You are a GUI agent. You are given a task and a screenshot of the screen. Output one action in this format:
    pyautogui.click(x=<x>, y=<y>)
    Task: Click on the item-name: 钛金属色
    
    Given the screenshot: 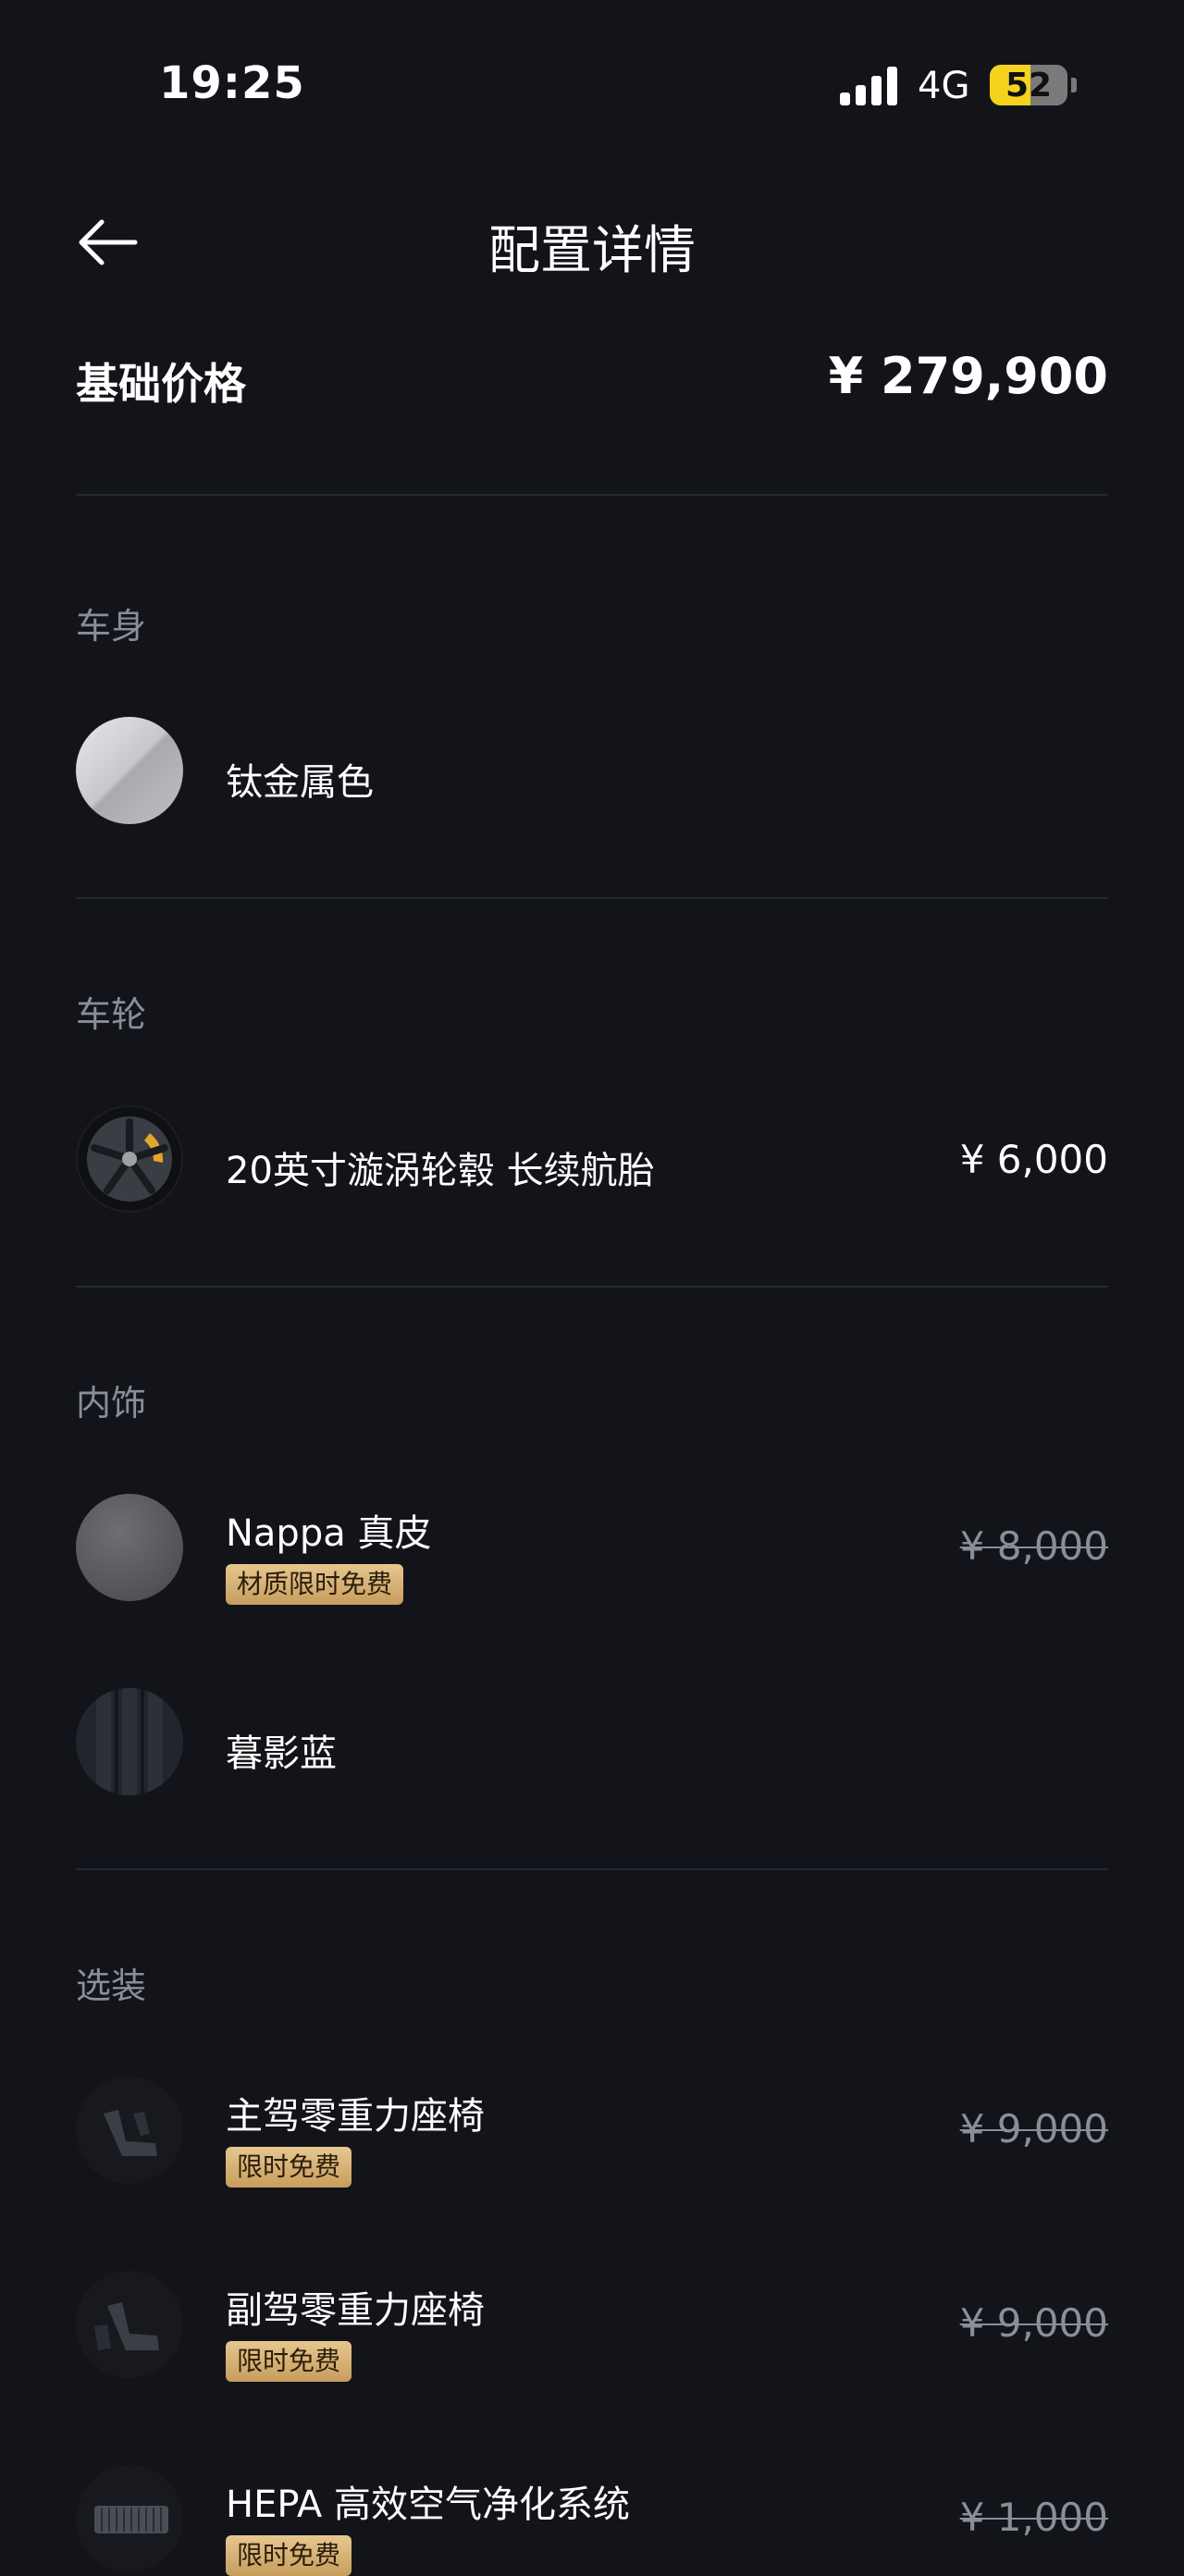 What is the action you would take?
    pyautogui.click(x=300, y=782)
    